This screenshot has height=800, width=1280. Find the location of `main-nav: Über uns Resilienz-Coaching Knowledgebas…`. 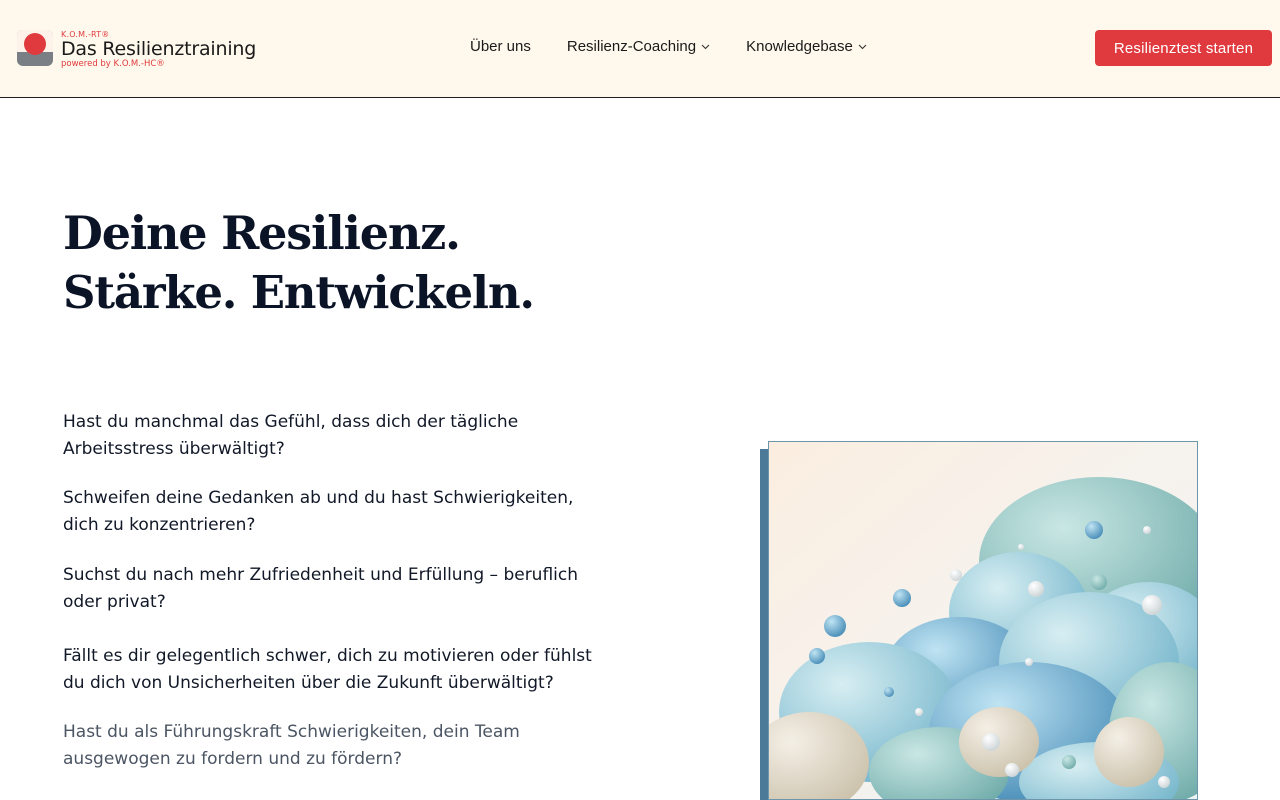

main-nav: Über uns Resilienz-Coaching Knowledgebas… is located at coordinates (668, 46).